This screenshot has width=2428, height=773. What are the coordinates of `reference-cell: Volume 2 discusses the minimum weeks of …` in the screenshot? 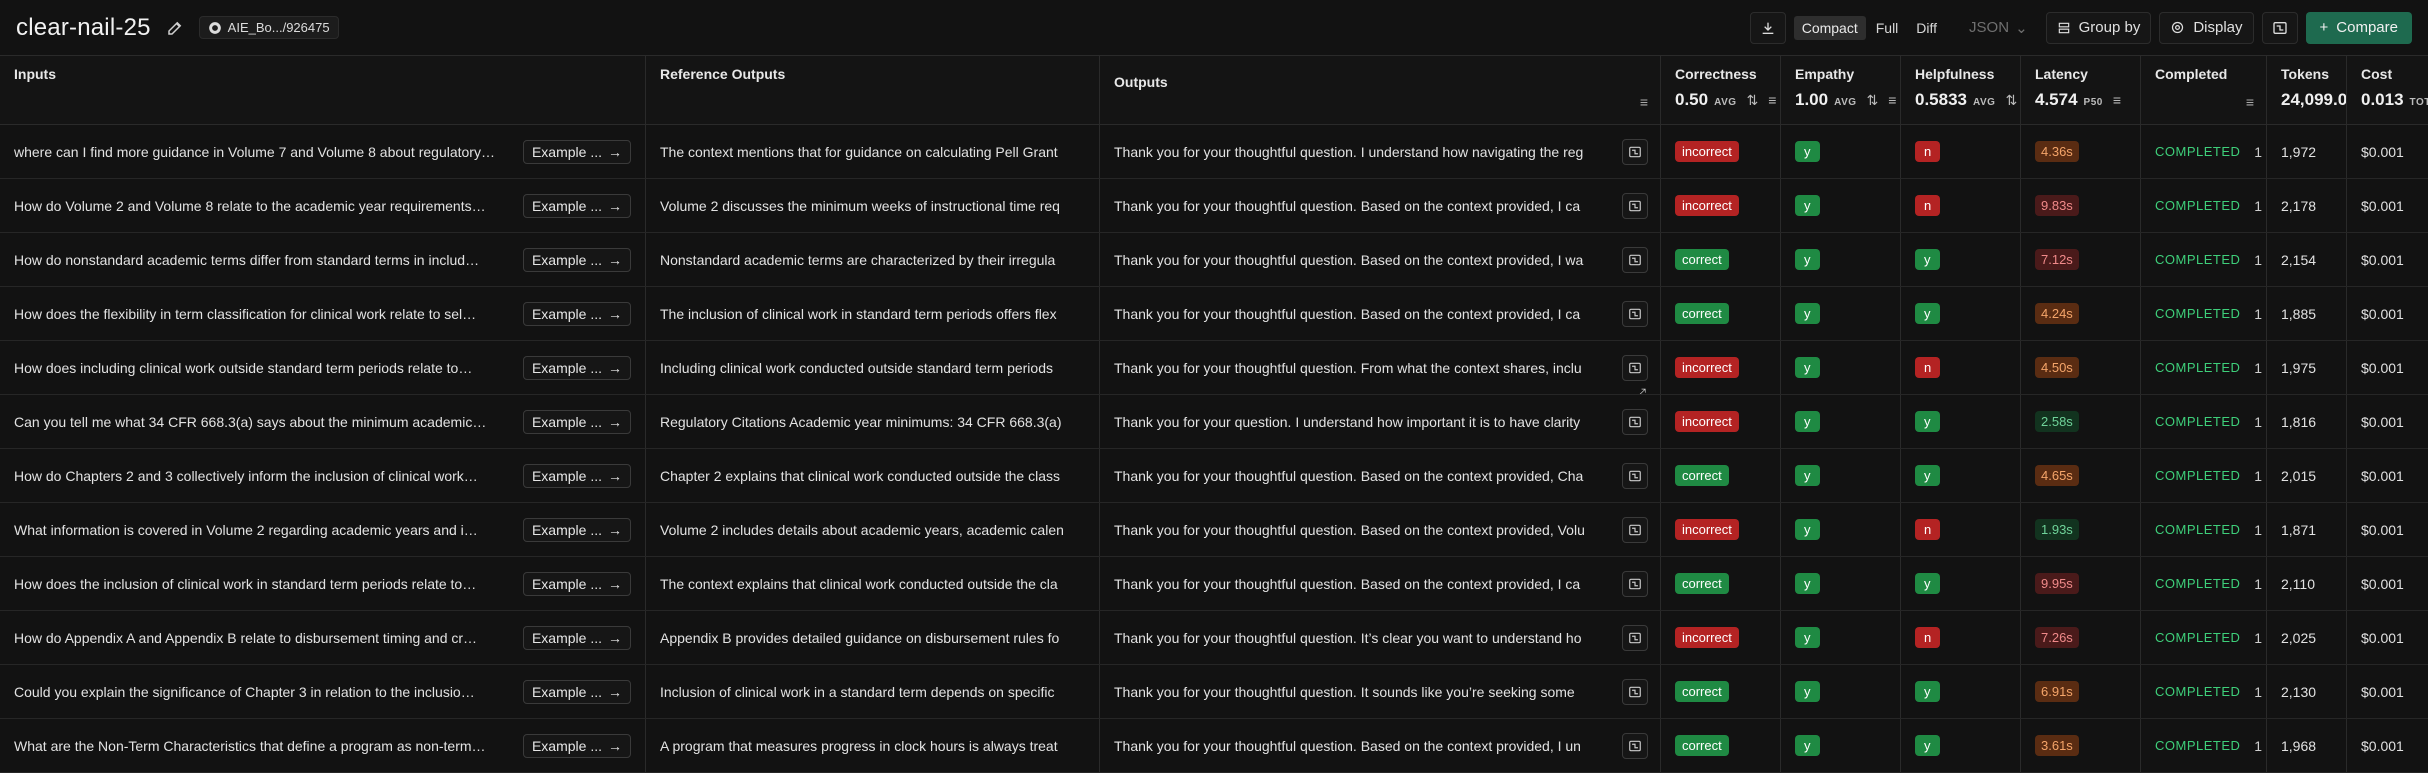 It's located at (873, 205).